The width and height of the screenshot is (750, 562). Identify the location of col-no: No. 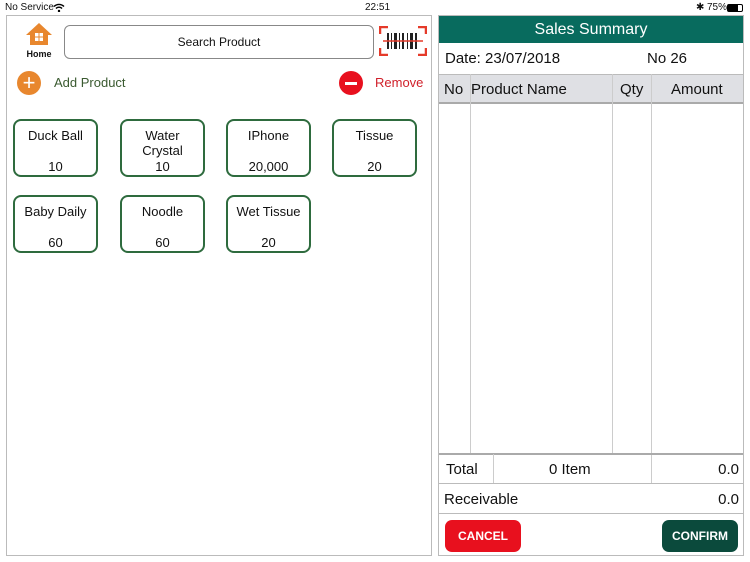
(454, 89).